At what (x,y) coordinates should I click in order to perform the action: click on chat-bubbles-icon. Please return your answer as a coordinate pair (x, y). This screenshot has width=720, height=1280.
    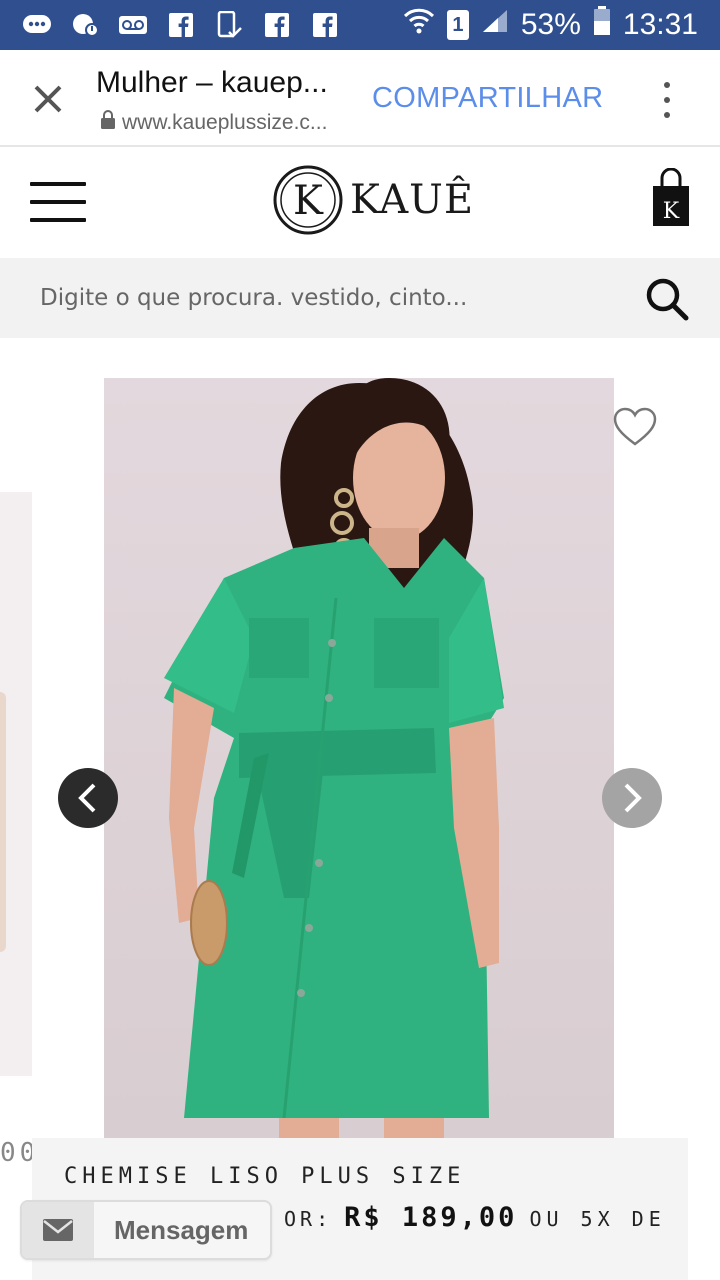
    Looking at the image, I should click on (37, 25).